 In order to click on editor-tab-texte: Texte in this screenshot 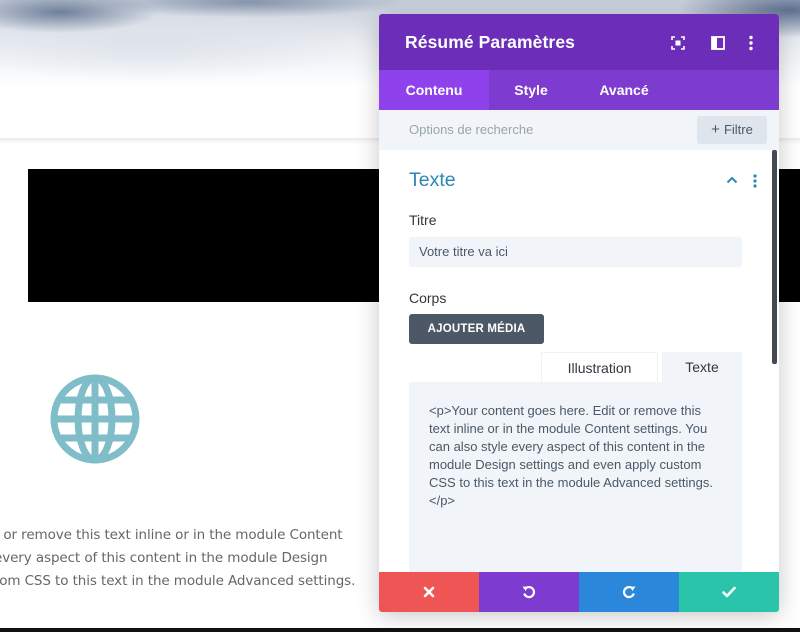, I will do `click(702, 367)`.